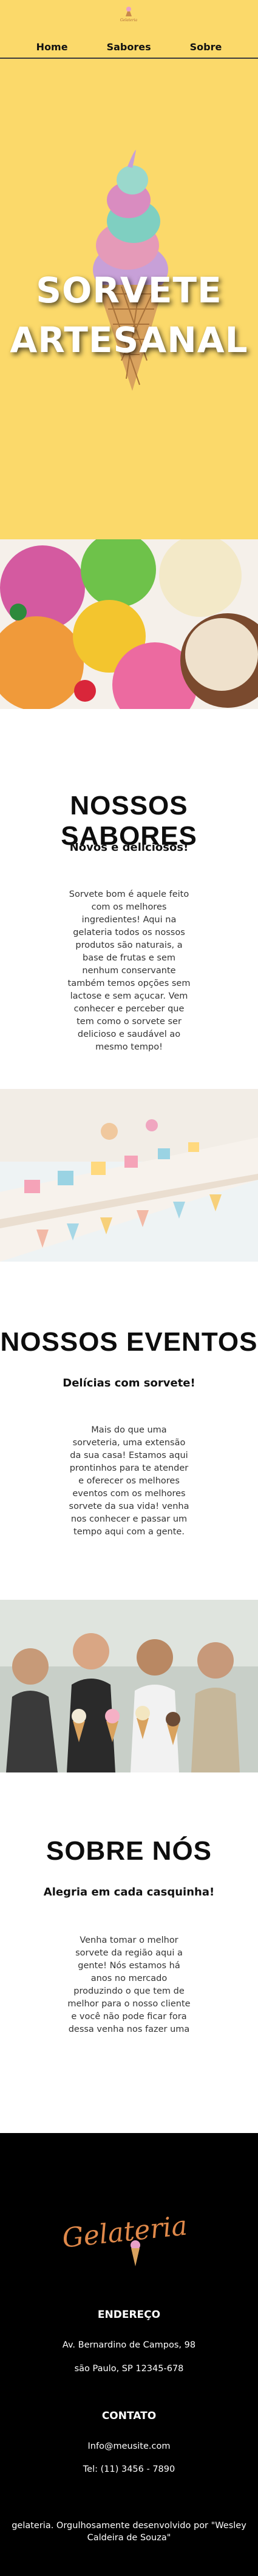 The image size is (258, 2576). Describe the element at coordinates (129, 29) in the screenshot. I see `header-bar: Gelateria Home Sabores Sobre` at that location.